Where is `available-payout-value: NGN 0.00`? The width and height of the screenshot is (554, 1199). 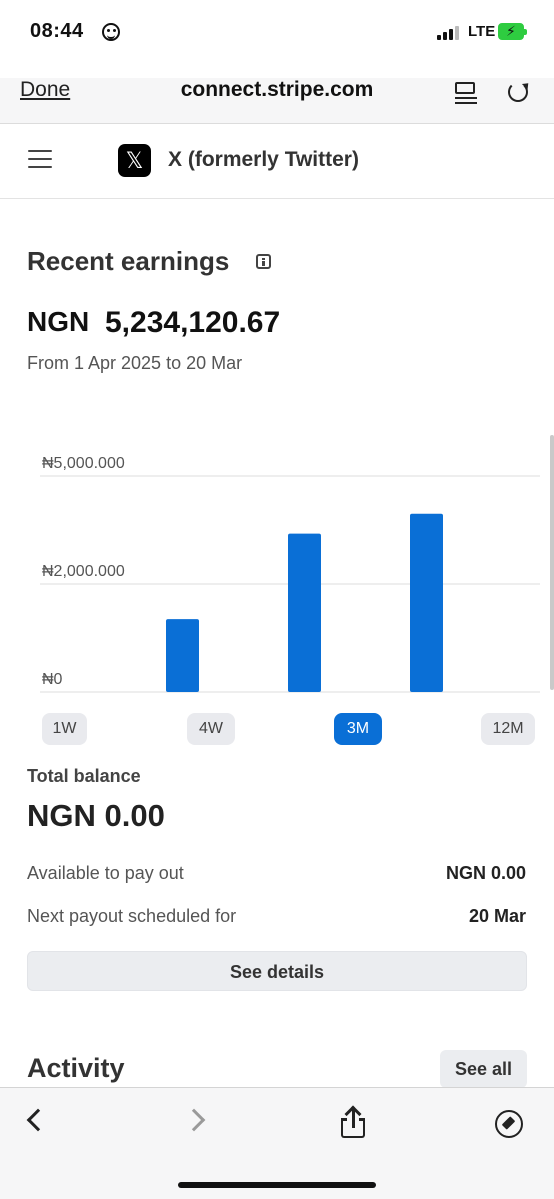
available-payout-value: NGN 0.00 is located at coordinates (485, 873).